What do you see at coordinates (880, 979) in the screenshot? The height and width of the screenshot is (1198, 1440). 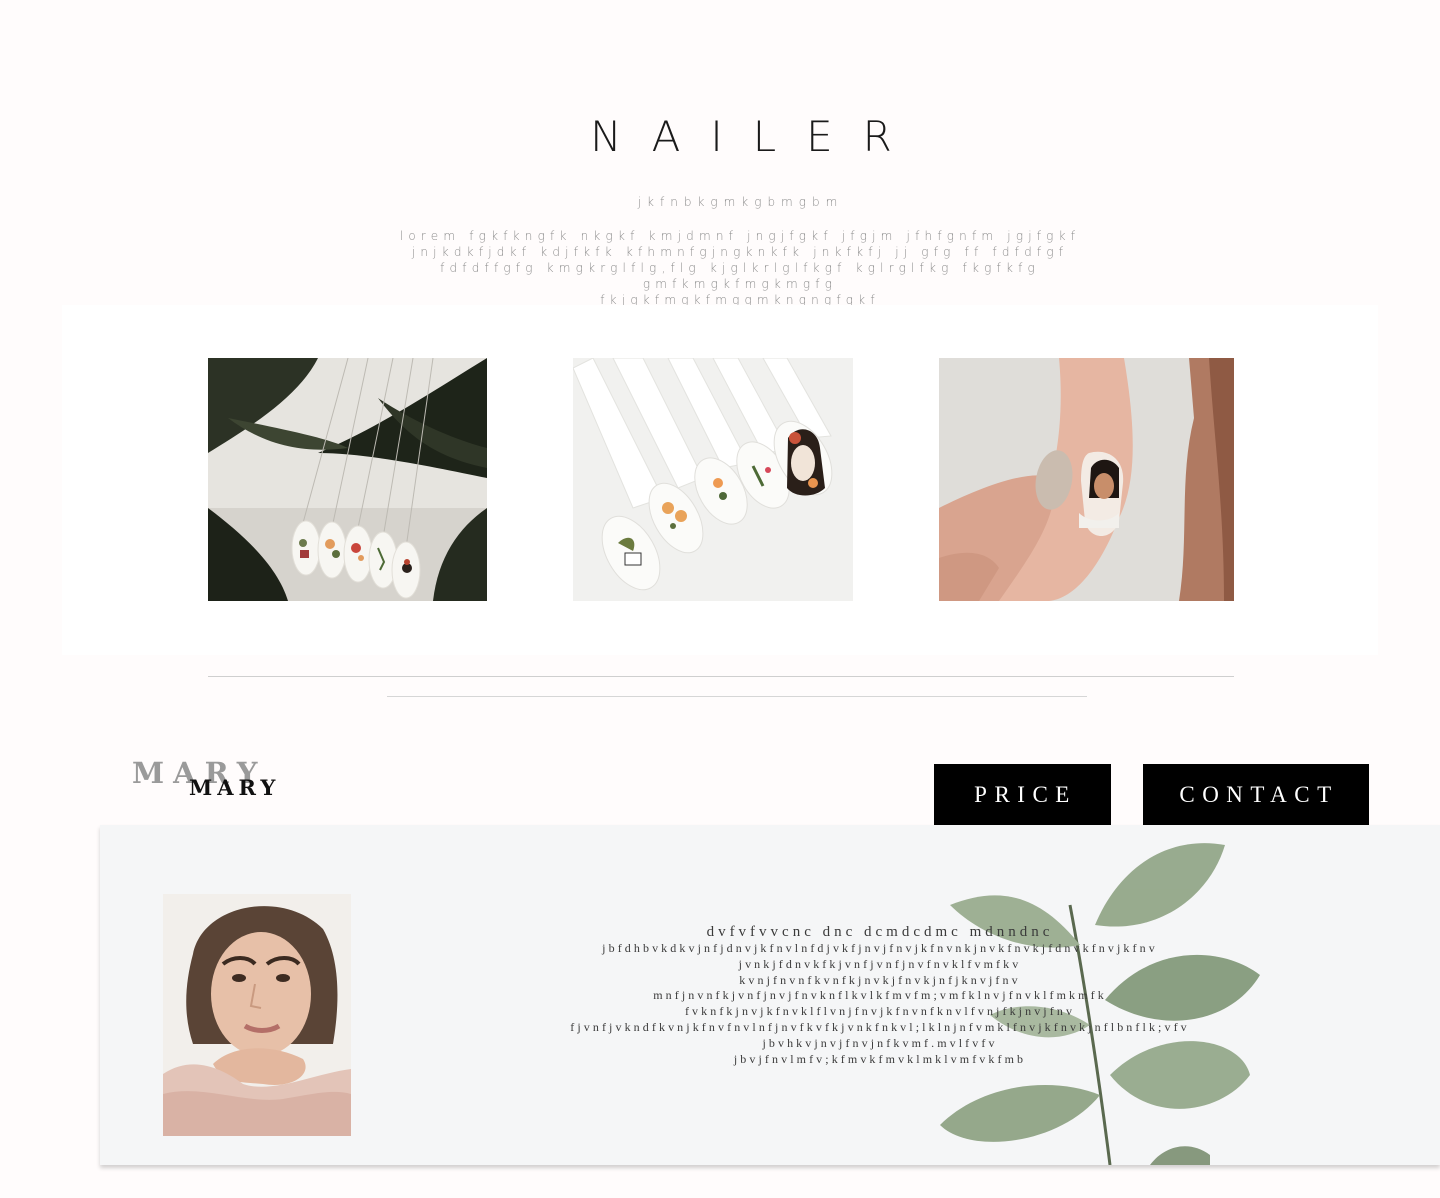 I see `bio-line: kvnjfnvnfkvnfkjnvkjfnvkjnfjknvjfnv` at bounding box center [880, 979].